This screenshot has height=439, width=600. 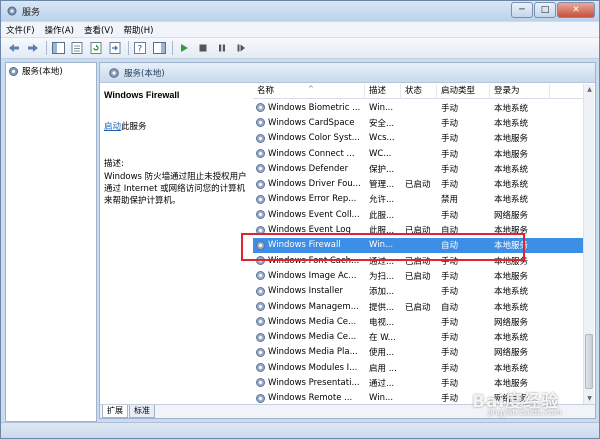 What do you see at coordinates (114, 164) in the screenshot?
I see `description-label: 描述:` at bounding box center [114, 164].